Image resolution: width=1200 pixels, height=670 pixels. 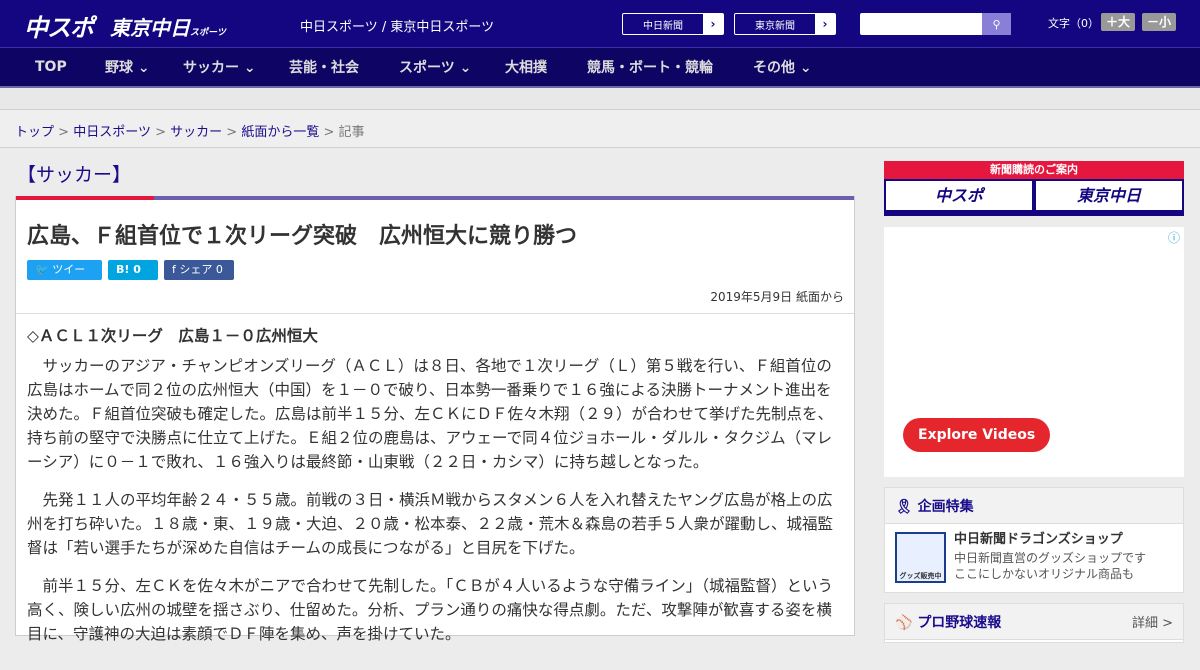 What do you see at coordinates (34, 132) in the screenshot?
I see `breadcrumb-top: トップ` at bounding box center [34, 132].